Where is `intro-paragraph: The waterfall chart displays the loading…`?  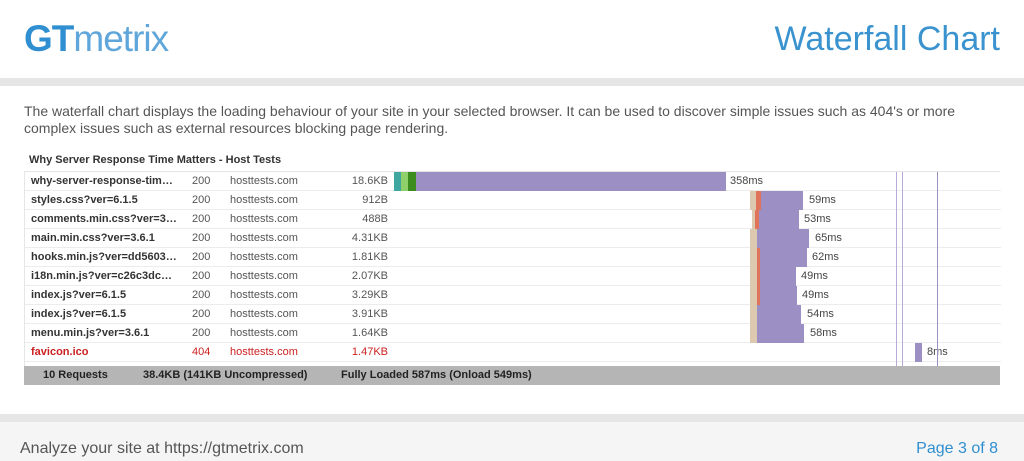 intro-paragraph: The waterfall chart displays the loading… is located at coordinates (490, 119).